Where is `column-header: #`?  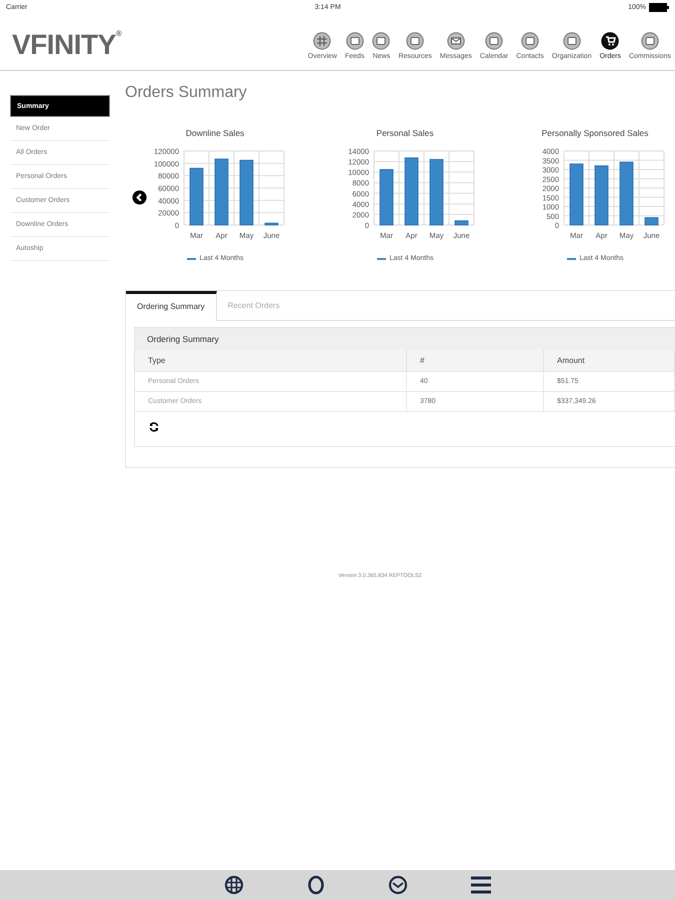 column-header: # is located at coordinates (475, 361).